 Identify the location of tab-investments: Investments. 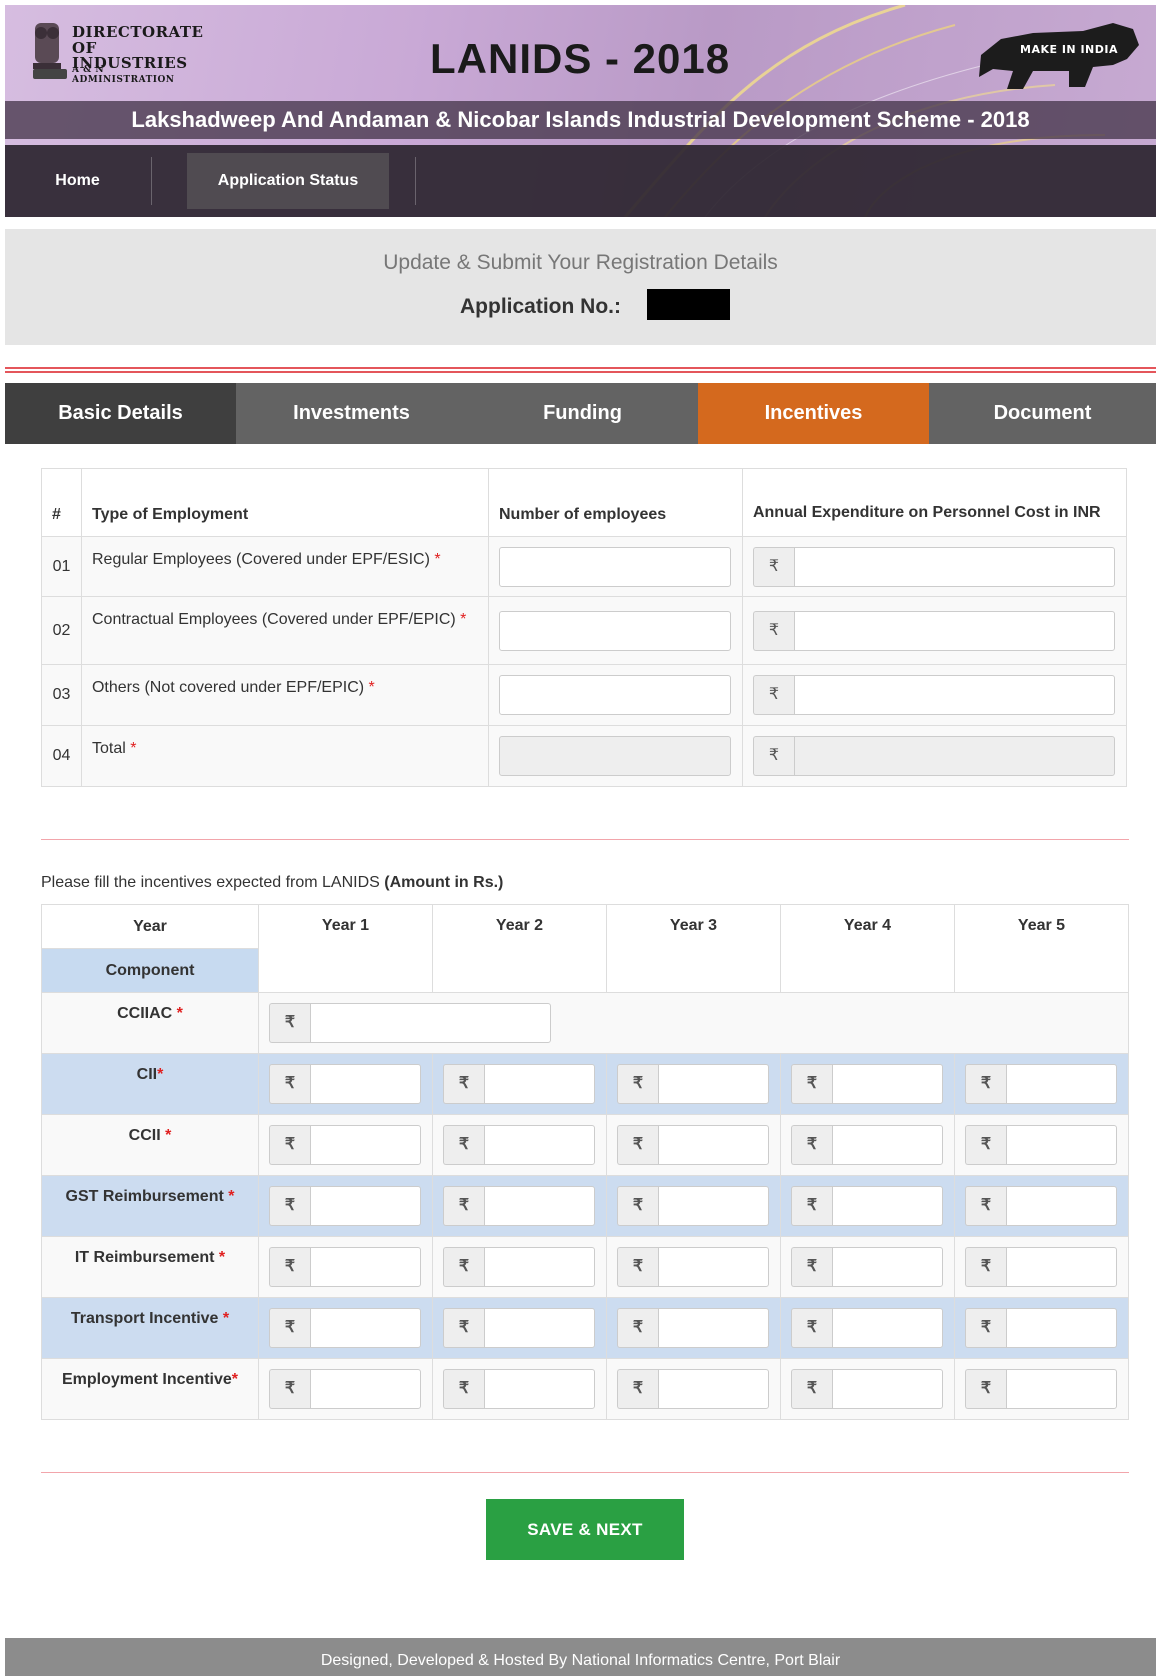
(351, 413).